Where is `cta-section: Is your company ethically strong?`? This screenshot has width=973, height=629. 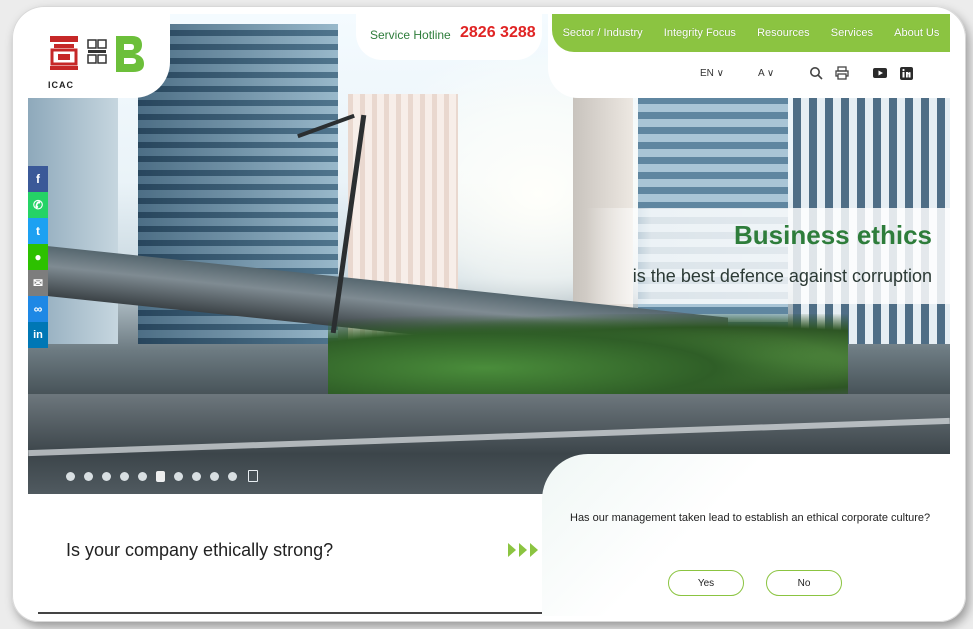 cta-section: Is your company ethically strong? is located at coordinates (298, 555).